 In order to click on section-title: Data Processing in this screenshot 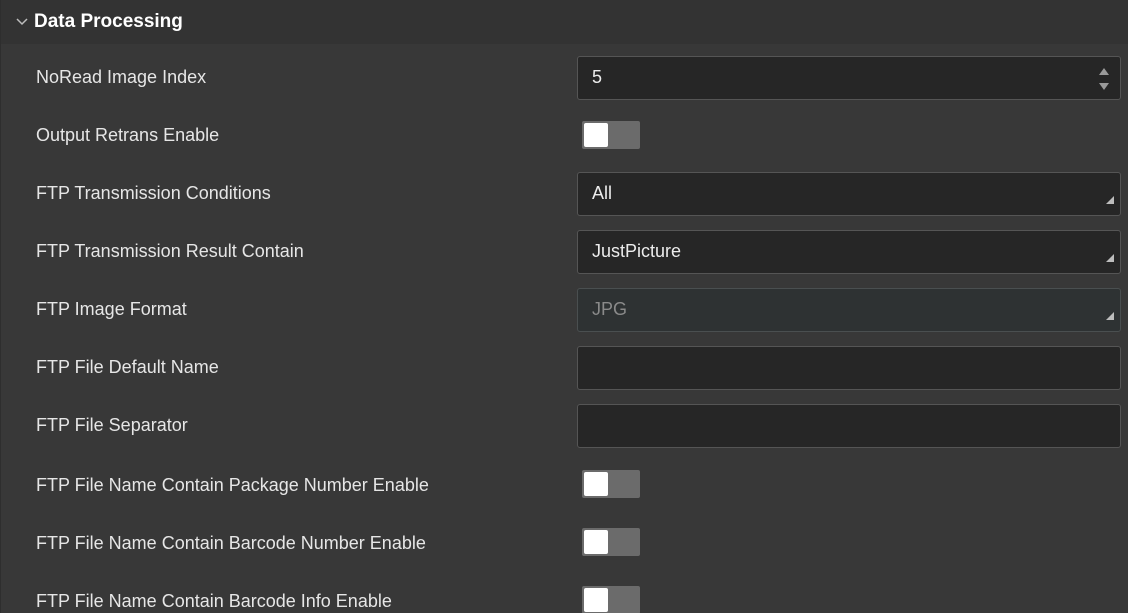, I will do `click(108, 21)`.